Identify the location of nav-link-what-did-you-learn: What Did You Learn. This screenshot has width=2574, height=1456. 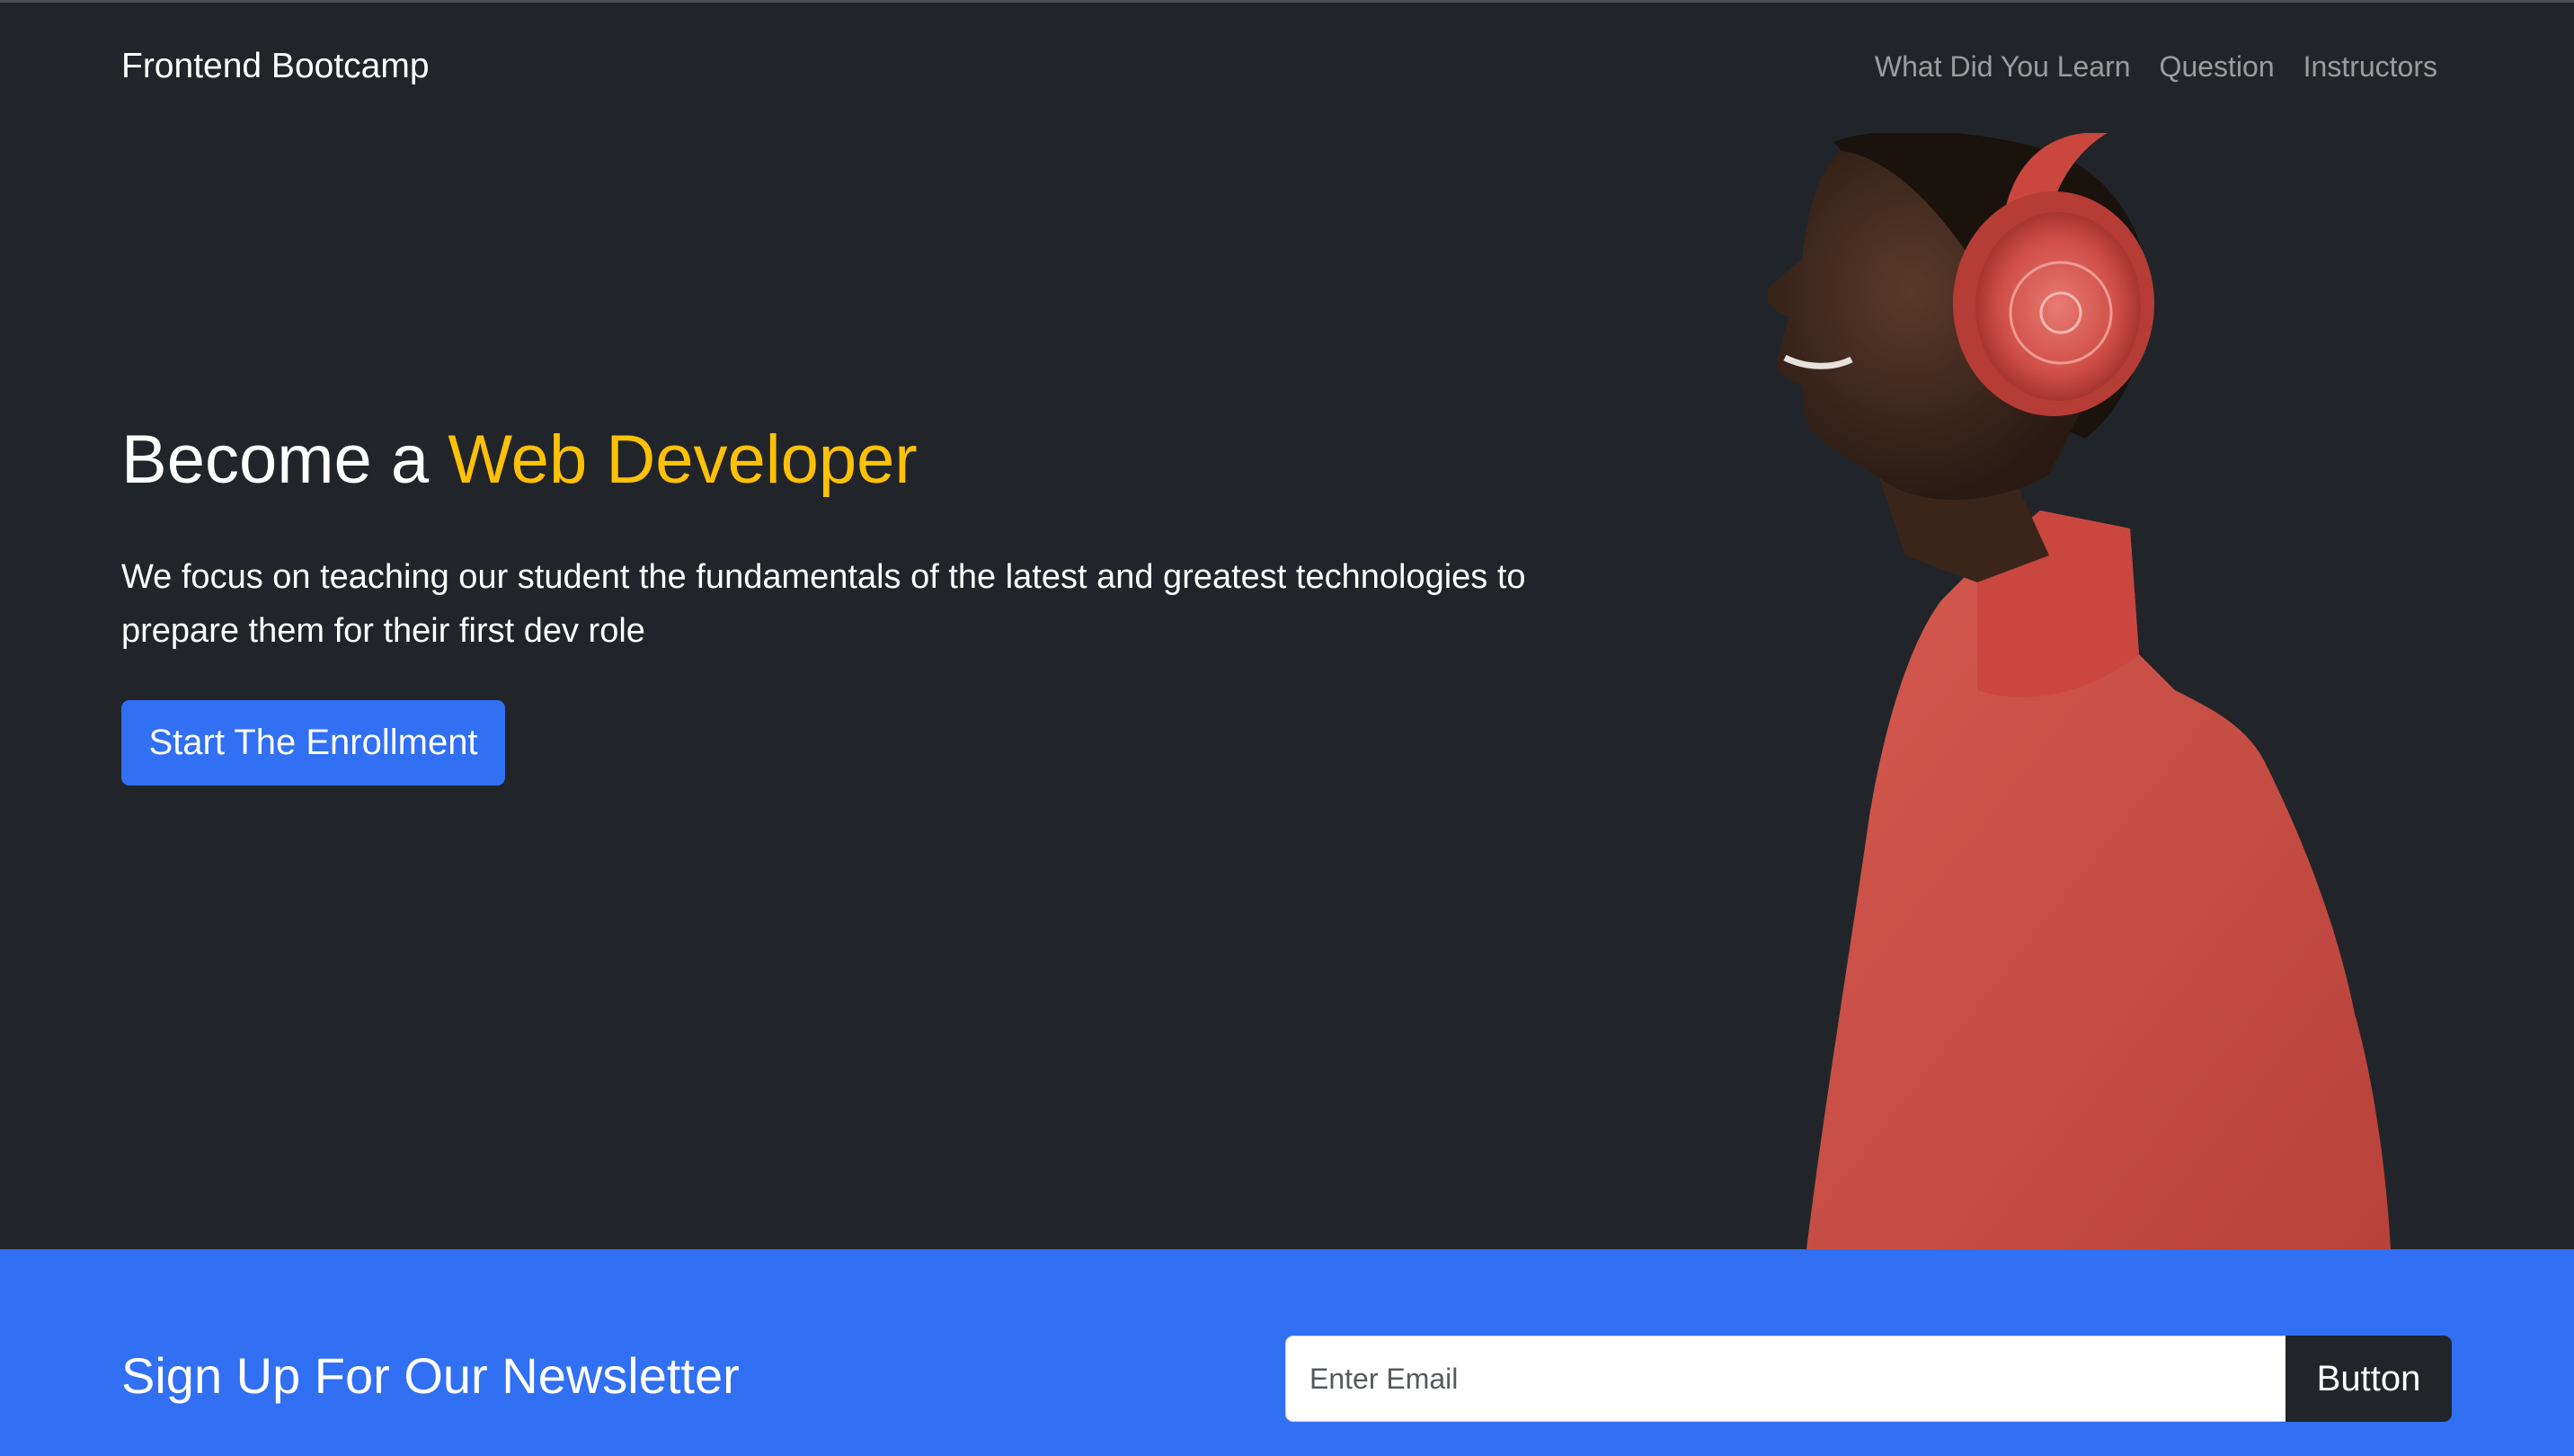
(2003, 67).